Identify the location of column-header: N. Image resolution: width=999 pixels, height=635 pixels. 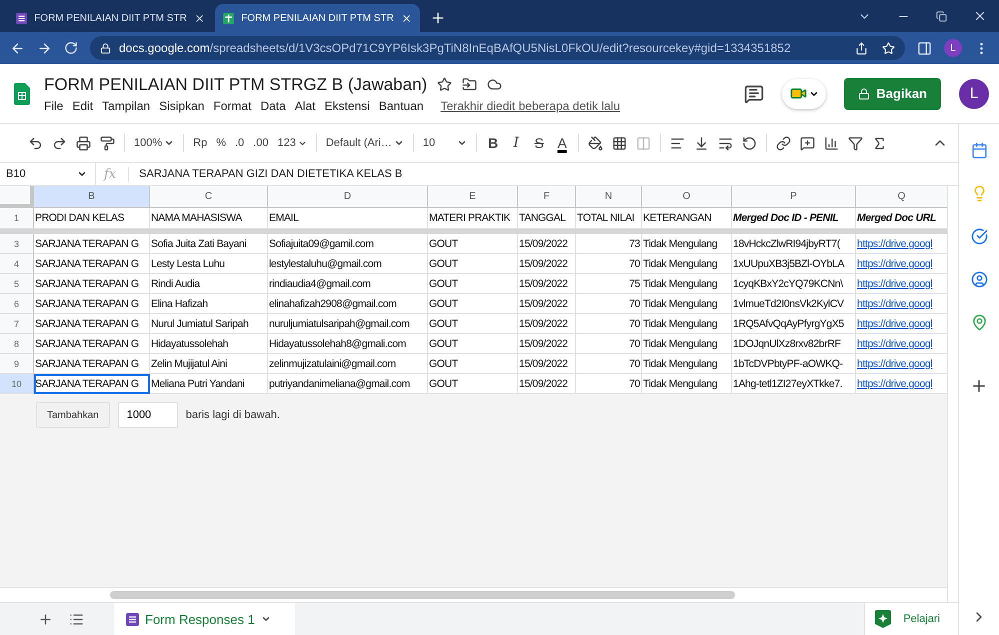
(609, 197).